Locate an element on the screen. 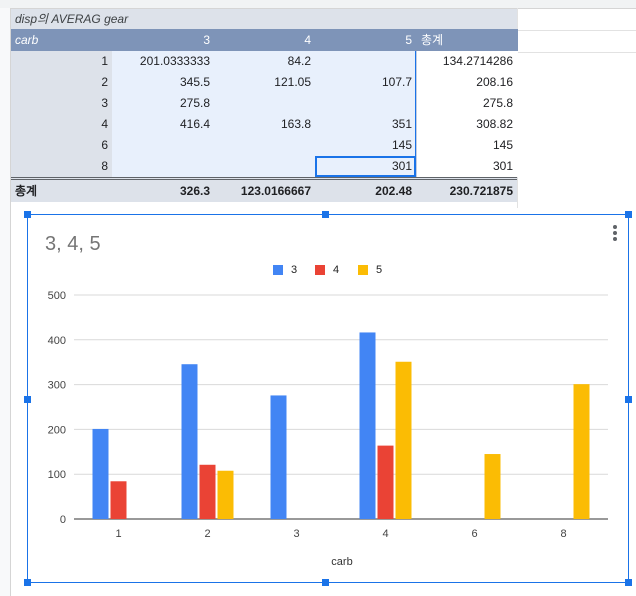  pivot-row-total: 275.8 is located at coordinates (497, 103).